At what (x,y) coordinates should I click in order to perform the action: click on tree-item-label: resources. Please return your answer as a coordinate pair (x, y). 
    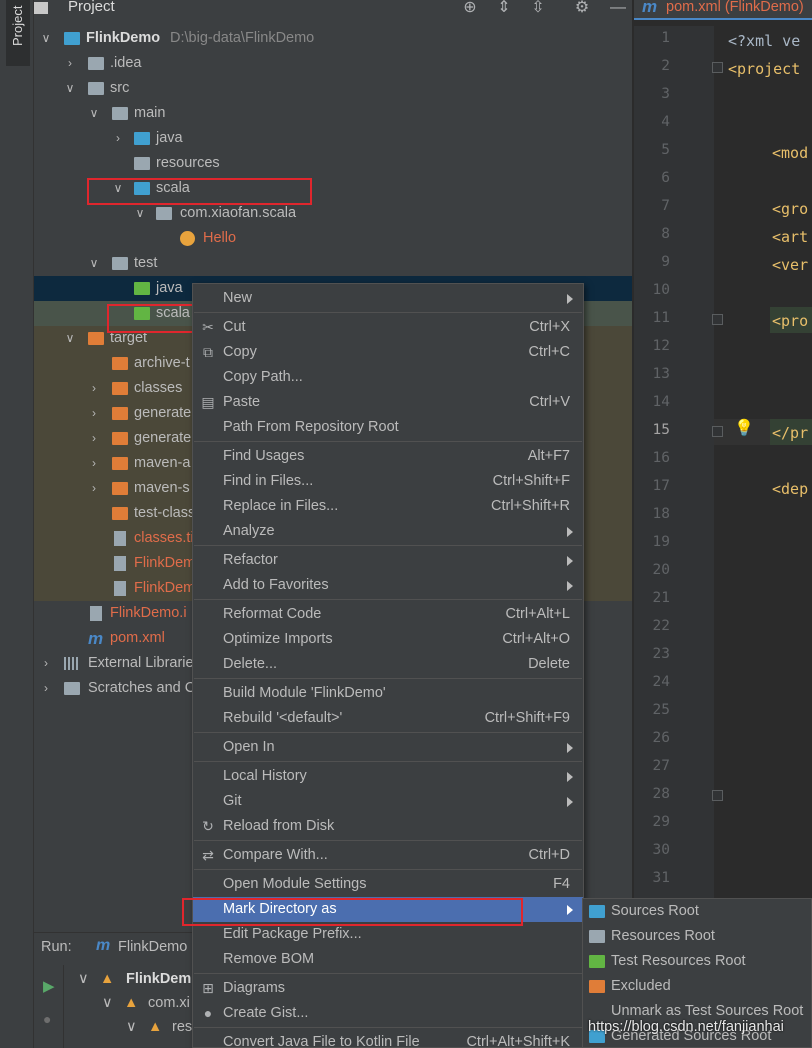
    Looking at the image, I should click on (188, 163).